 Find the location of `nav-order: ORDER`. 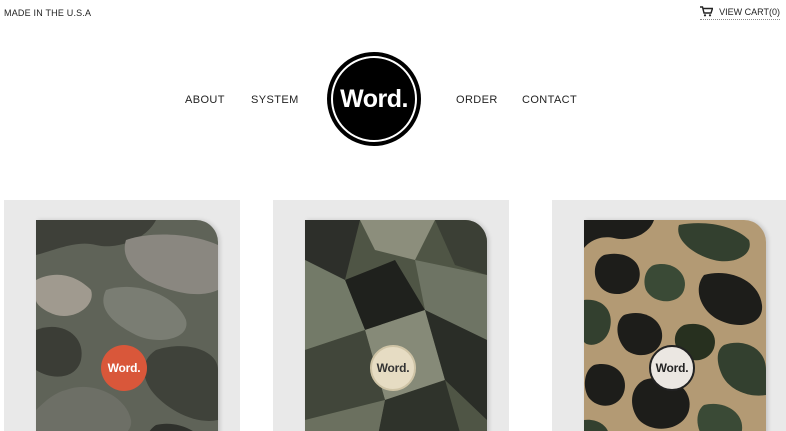

nav-order: ORDER is located at coordinates (477, 100).